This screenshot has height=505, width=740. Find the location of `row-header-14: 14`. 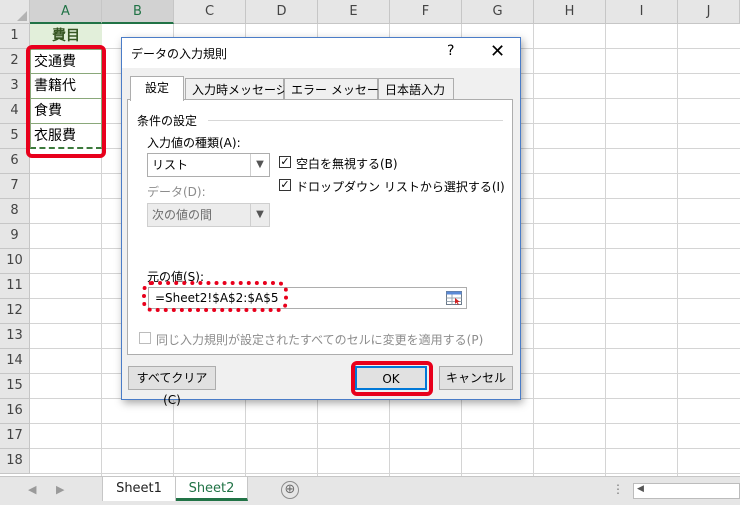

row-header-14: 14 is located at coordinates (15, 361).